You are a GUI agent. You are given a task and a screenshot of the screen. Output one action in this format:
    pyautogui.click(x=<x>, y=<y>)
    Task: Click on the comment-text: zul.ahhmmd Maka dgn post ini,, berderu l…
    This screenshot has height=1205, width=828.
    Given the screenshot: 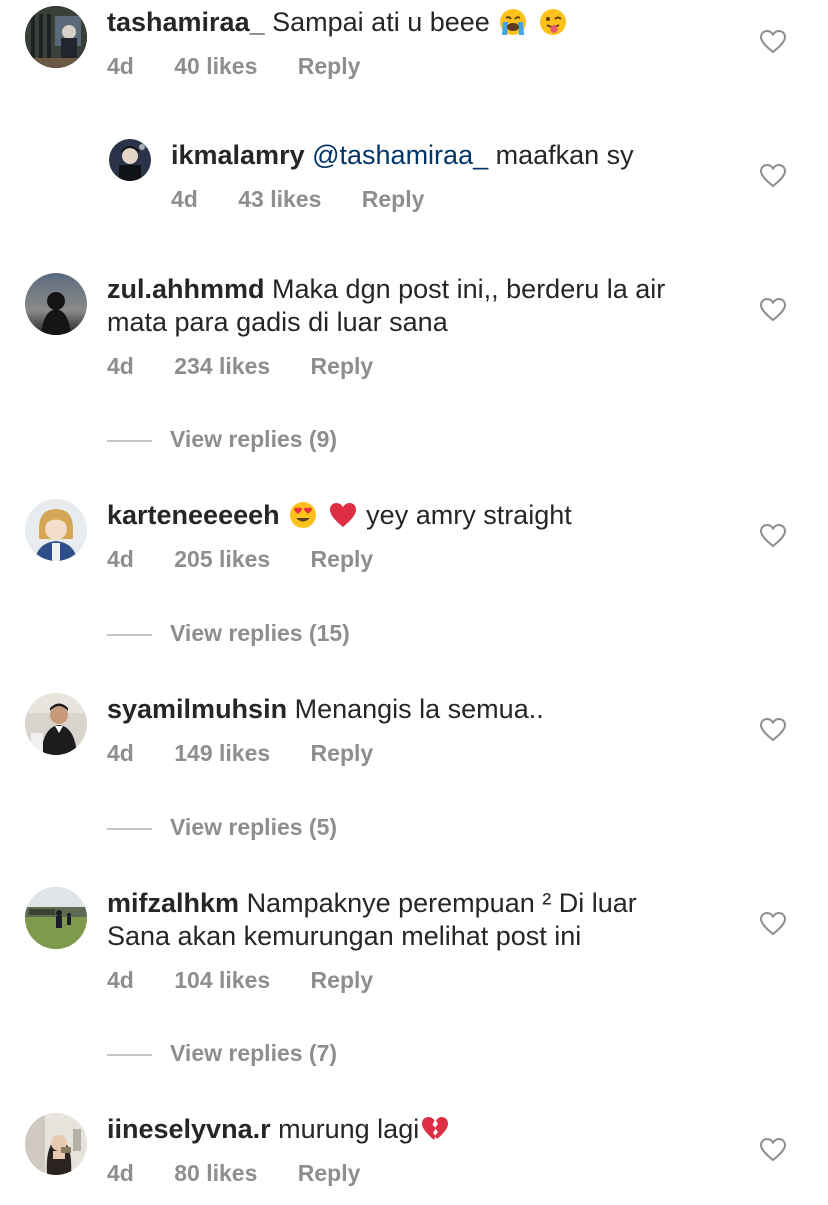 What is the action you would take?
    pyautogui.click(x=412, y=306)
    